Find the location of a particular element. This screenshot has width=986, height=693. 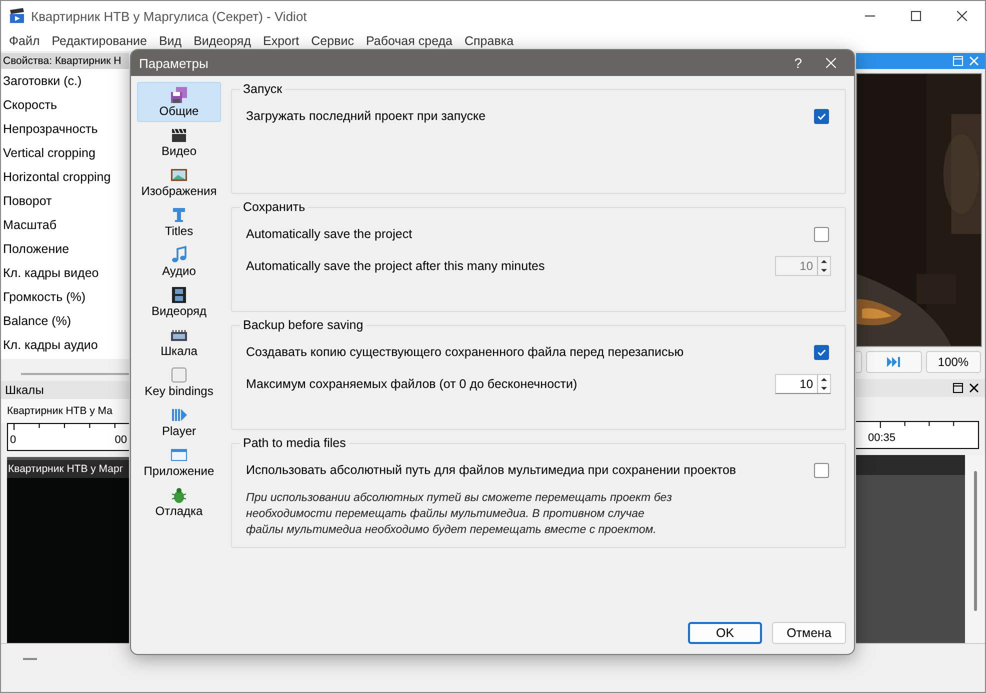

skip-to-end-button is located at coordinates (894, 362).